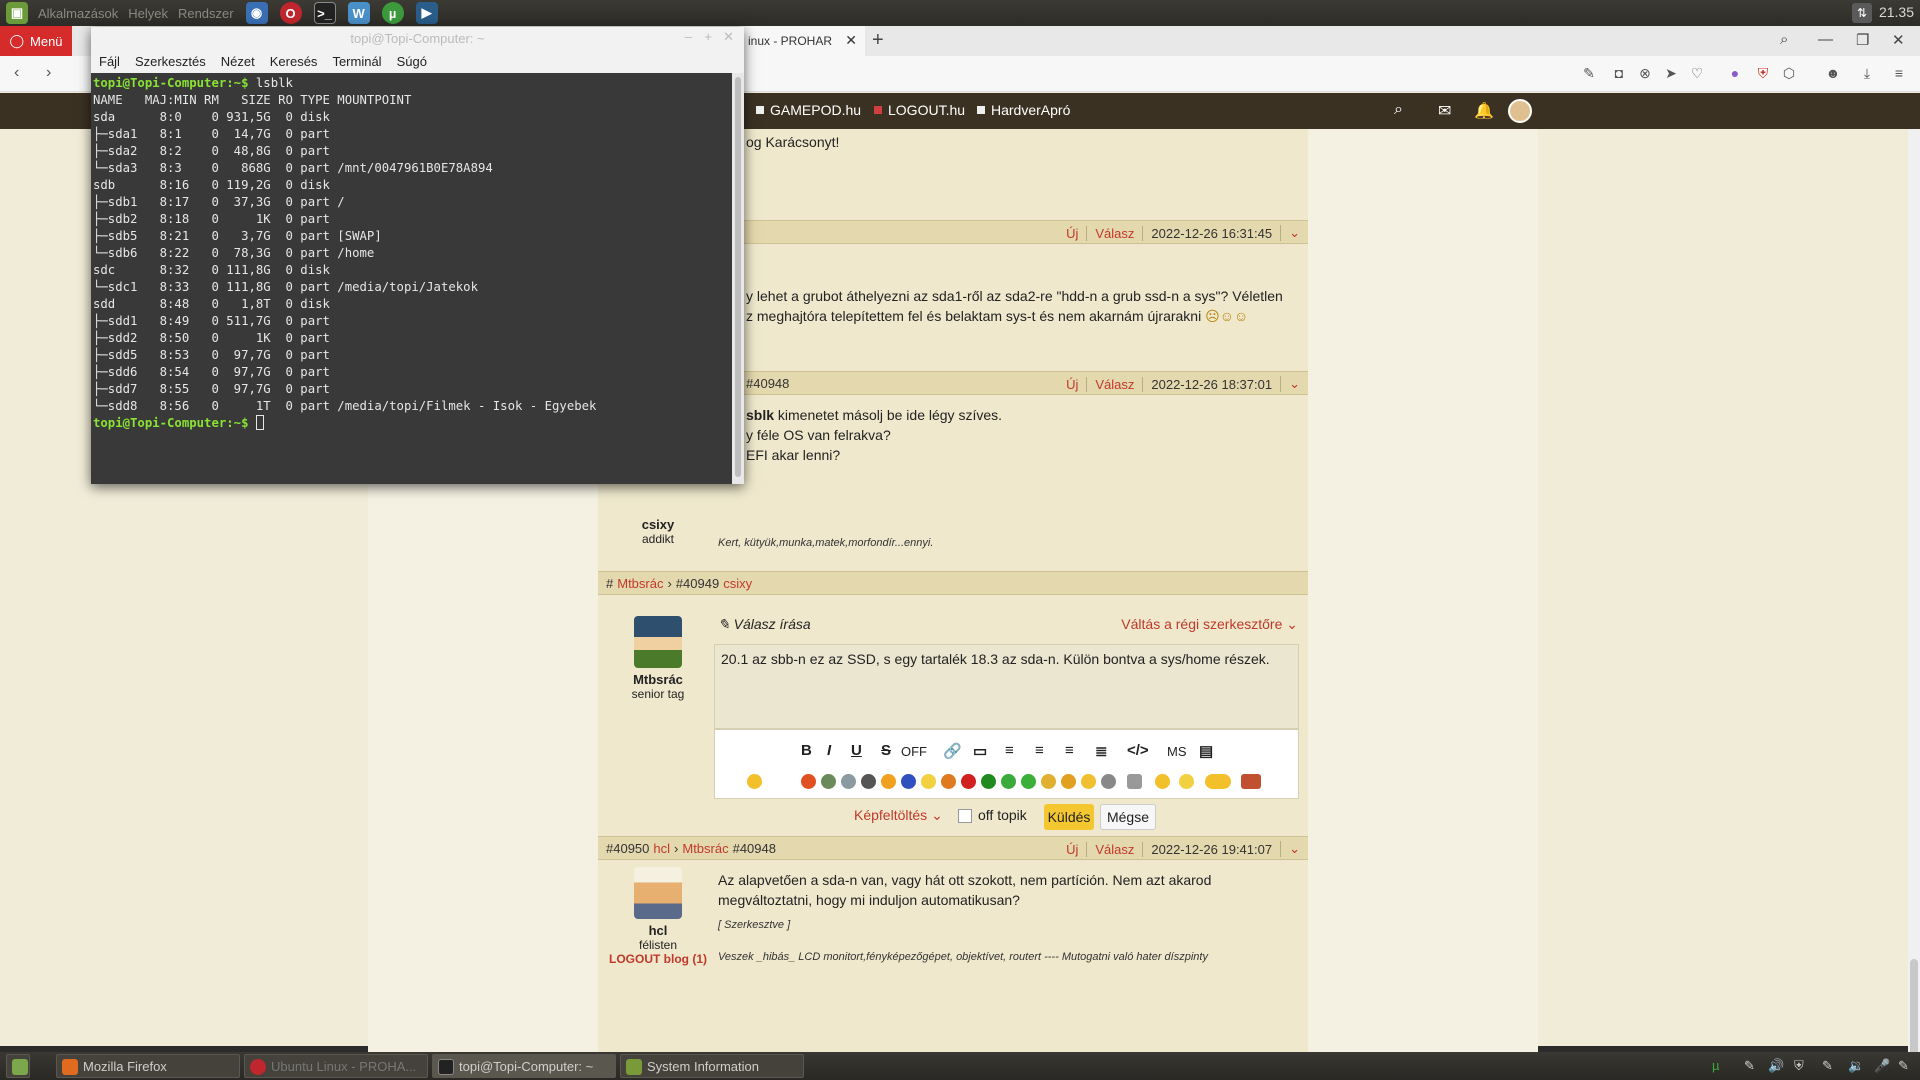 Image resolution: width=1920 pixels, height=1080 pixels. Describe the element at coordinates (1039, 750) in the screenshot. I see `align-center-icon: ≡` at that location.